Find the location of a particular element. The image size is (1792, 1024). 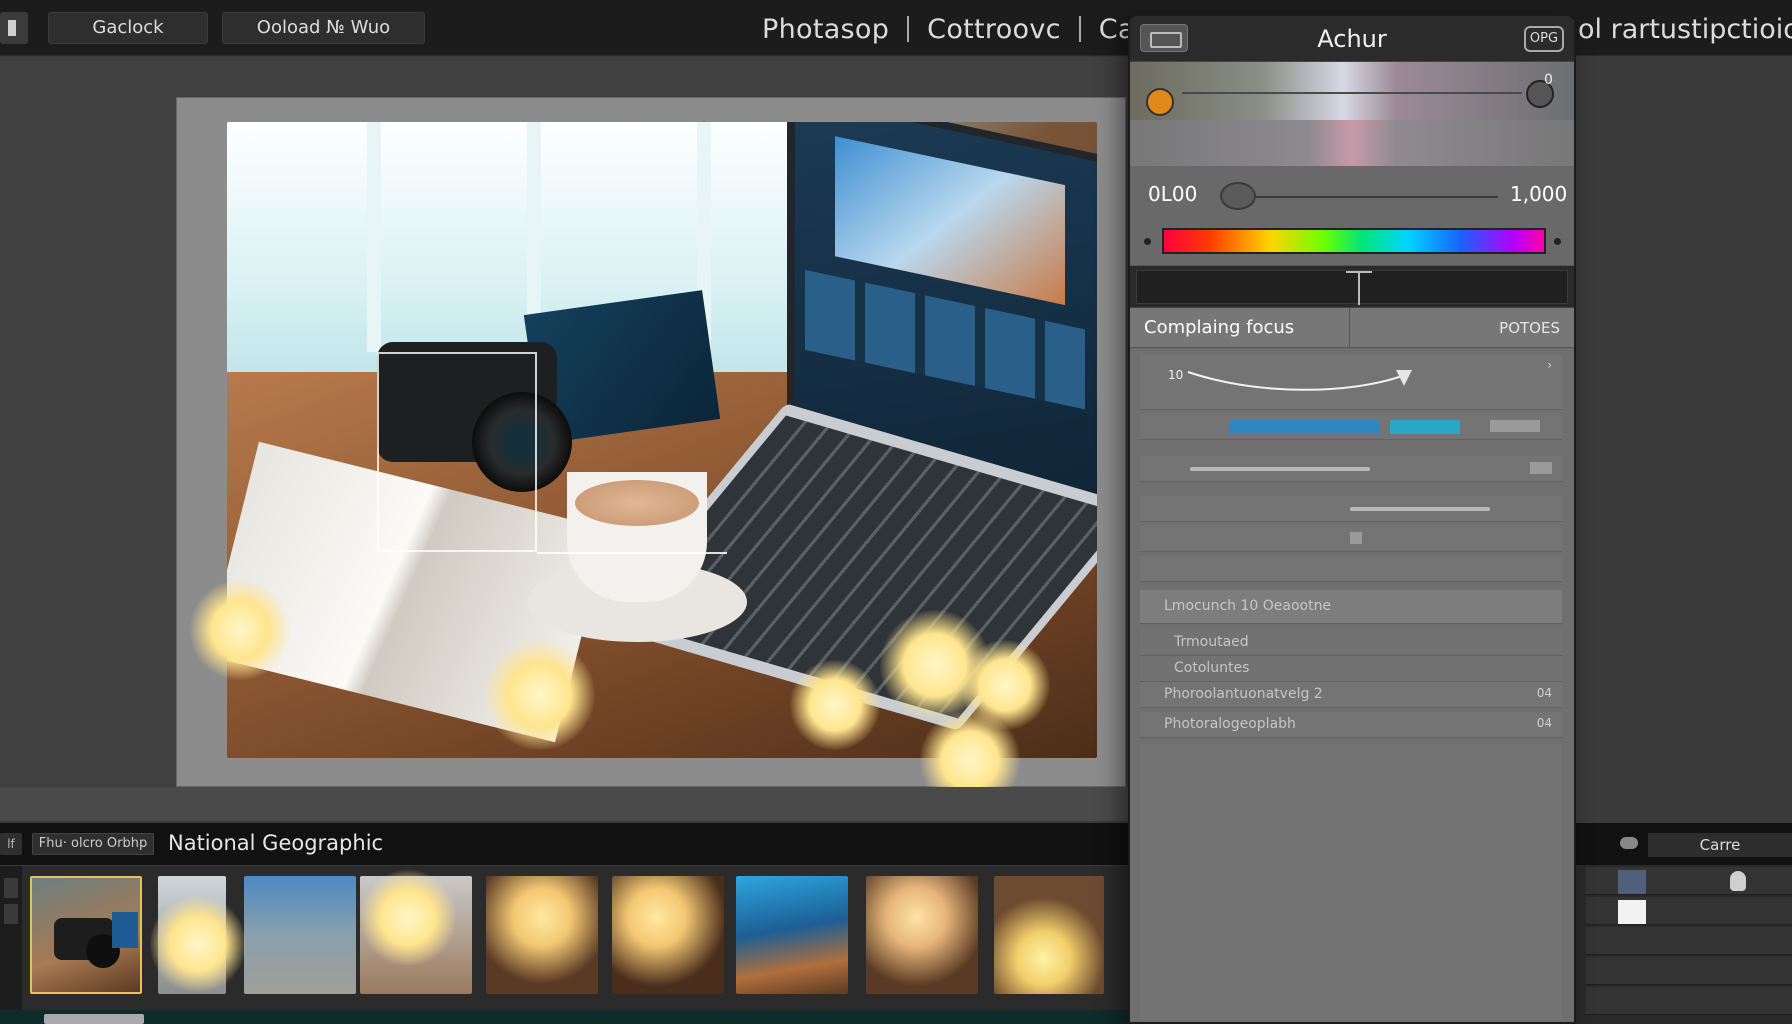

panel-row-label: Lmocunch 10 Oeaootne is located at coordinates (1248, 606).